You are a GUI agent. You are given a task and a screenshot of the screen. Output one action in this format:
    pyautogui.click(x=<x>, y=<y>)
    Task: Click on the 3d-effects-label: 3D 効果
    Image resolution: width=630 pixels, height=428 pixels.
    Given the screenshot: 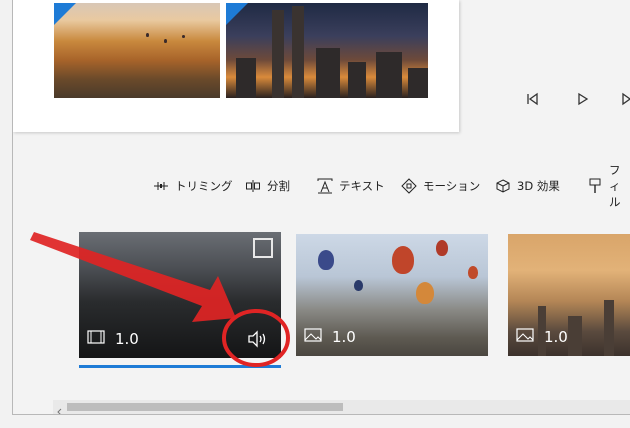 What is the action you would take?
    pyautogui.click(x=538, y=186)
    